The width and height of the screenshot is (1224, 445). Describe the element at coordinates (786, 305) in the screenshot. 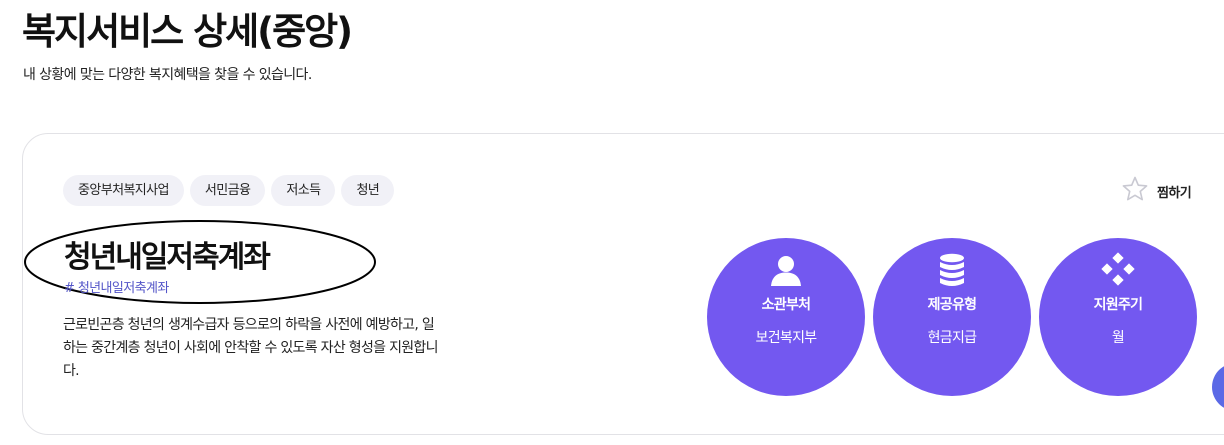

I see `info-ministry-label: 소관부처` at that location.